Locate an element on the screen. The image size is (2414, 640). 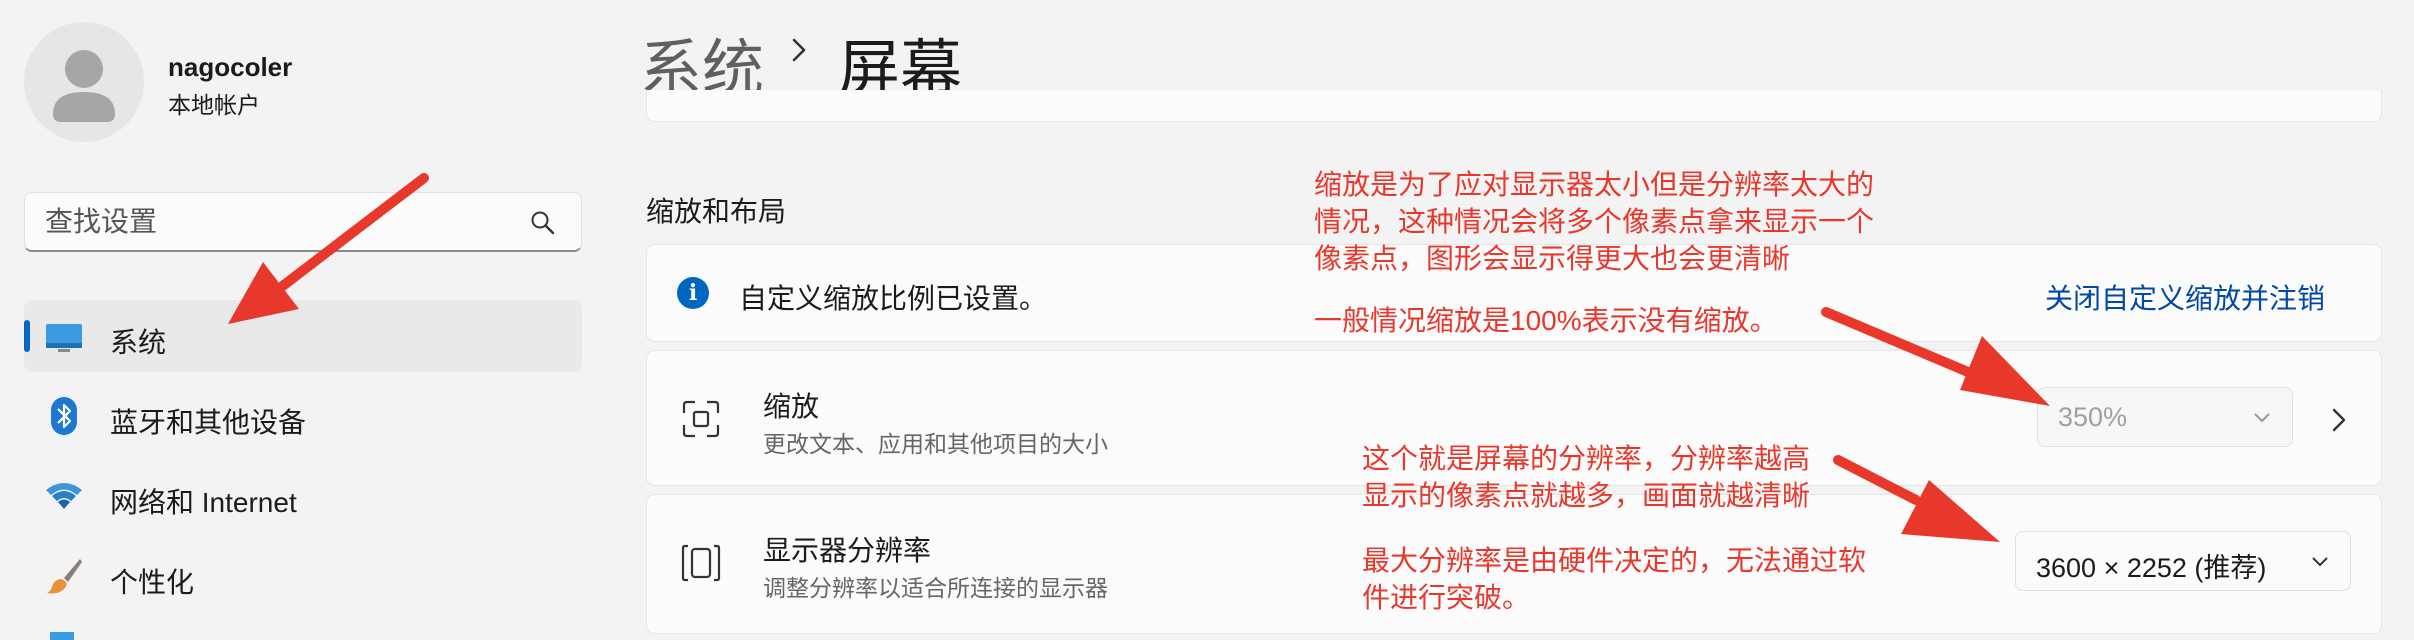
account-type: 本地帐户 is located at coordinates (214, 105).